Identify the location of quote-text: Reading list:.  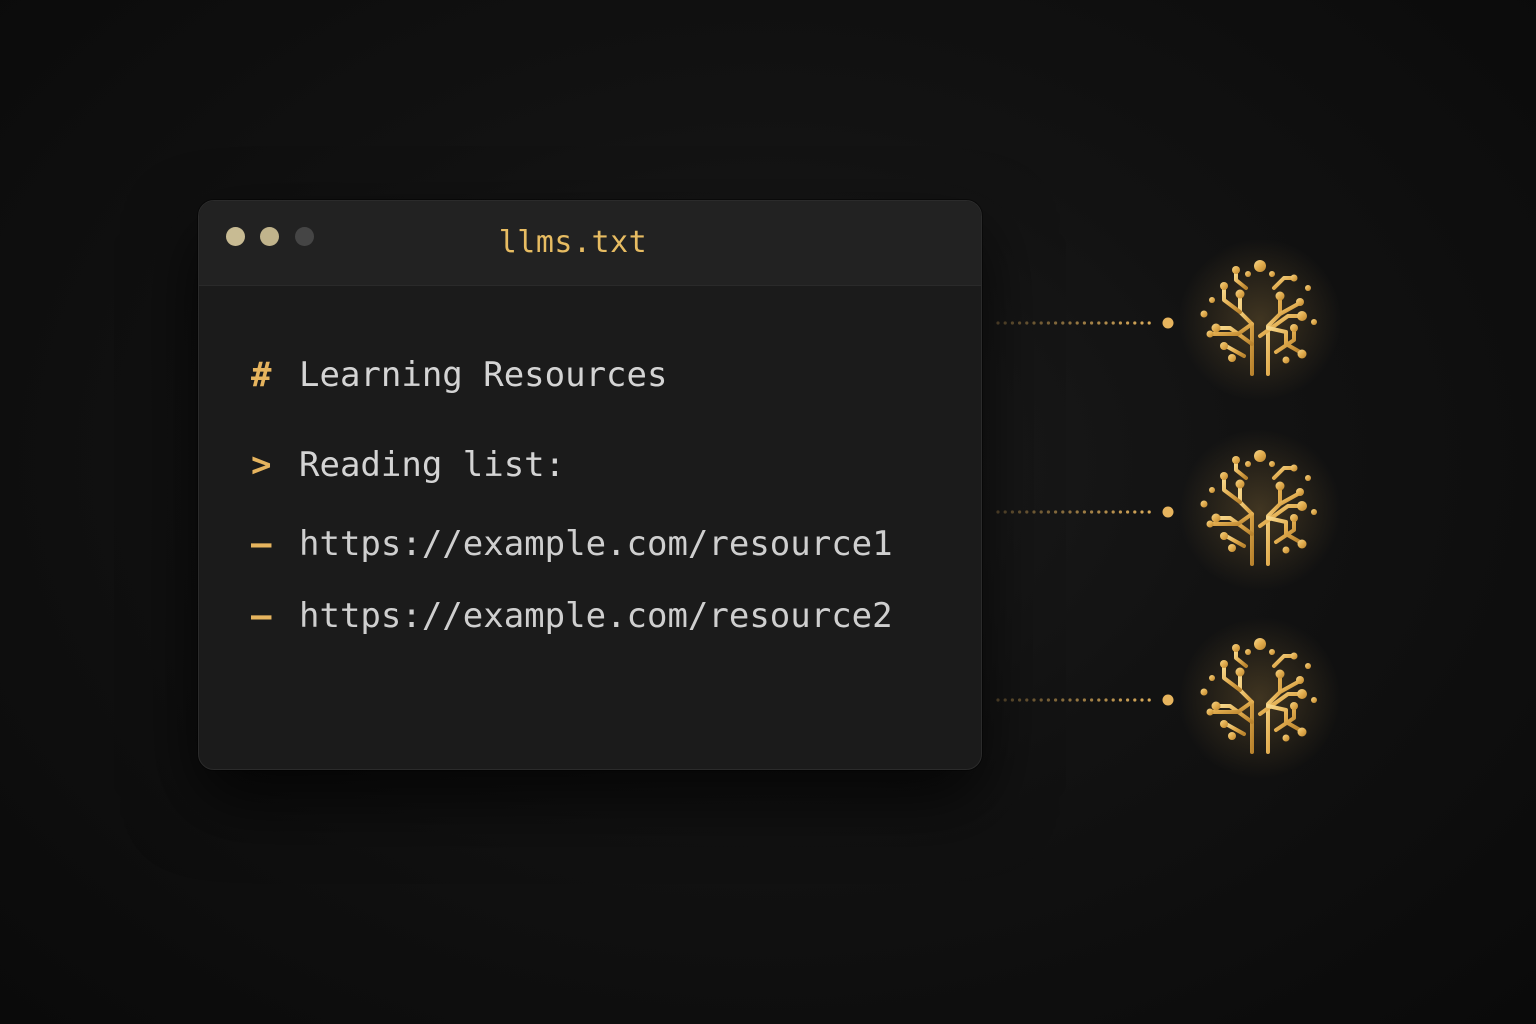
(432, 465).